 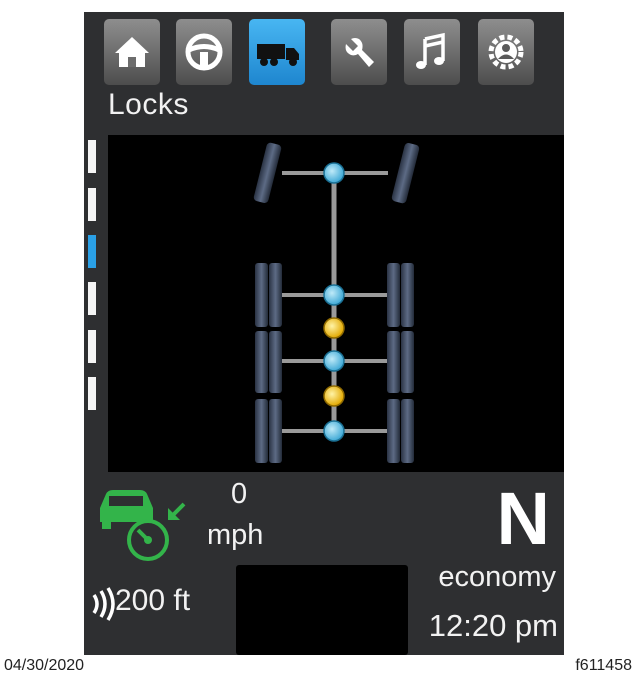 I want to click on tab-settings, so click(x=506, y=52).